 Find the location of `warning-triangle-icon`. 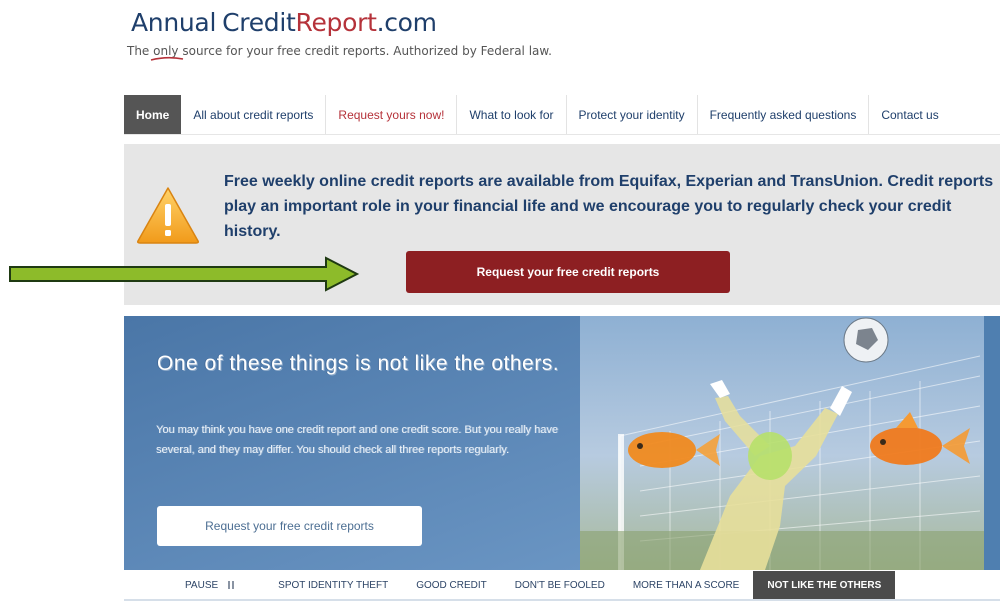

warning-triangle-icon is located at coordinates (168, 215).